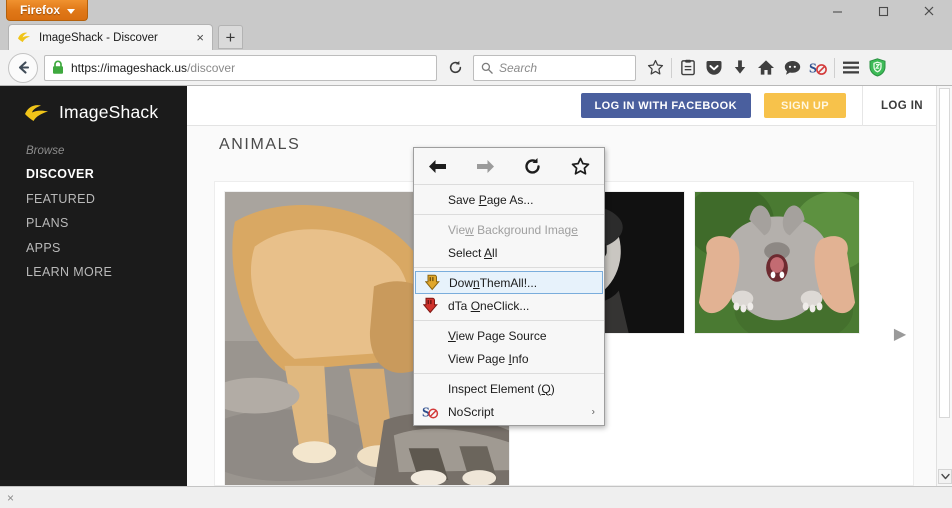 The width and height of the screenshot is (952, 508). Describe the element at coordinates (900, 334) in the screenshot. I see `gallery-next-arrow: ▶` at that location.